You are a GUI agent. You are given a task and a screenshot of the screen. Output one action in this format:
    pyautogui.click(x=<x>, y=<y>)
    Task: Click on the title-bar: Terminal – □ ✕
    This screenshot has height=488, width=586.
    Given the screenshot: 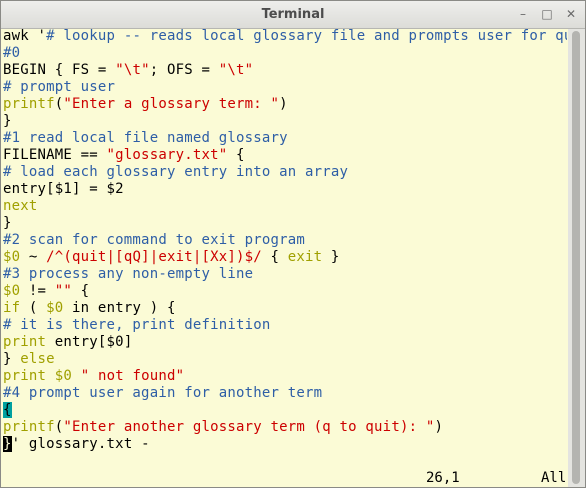 What is the action you would take?
    pyautogui.click(x=293, y=15)
    